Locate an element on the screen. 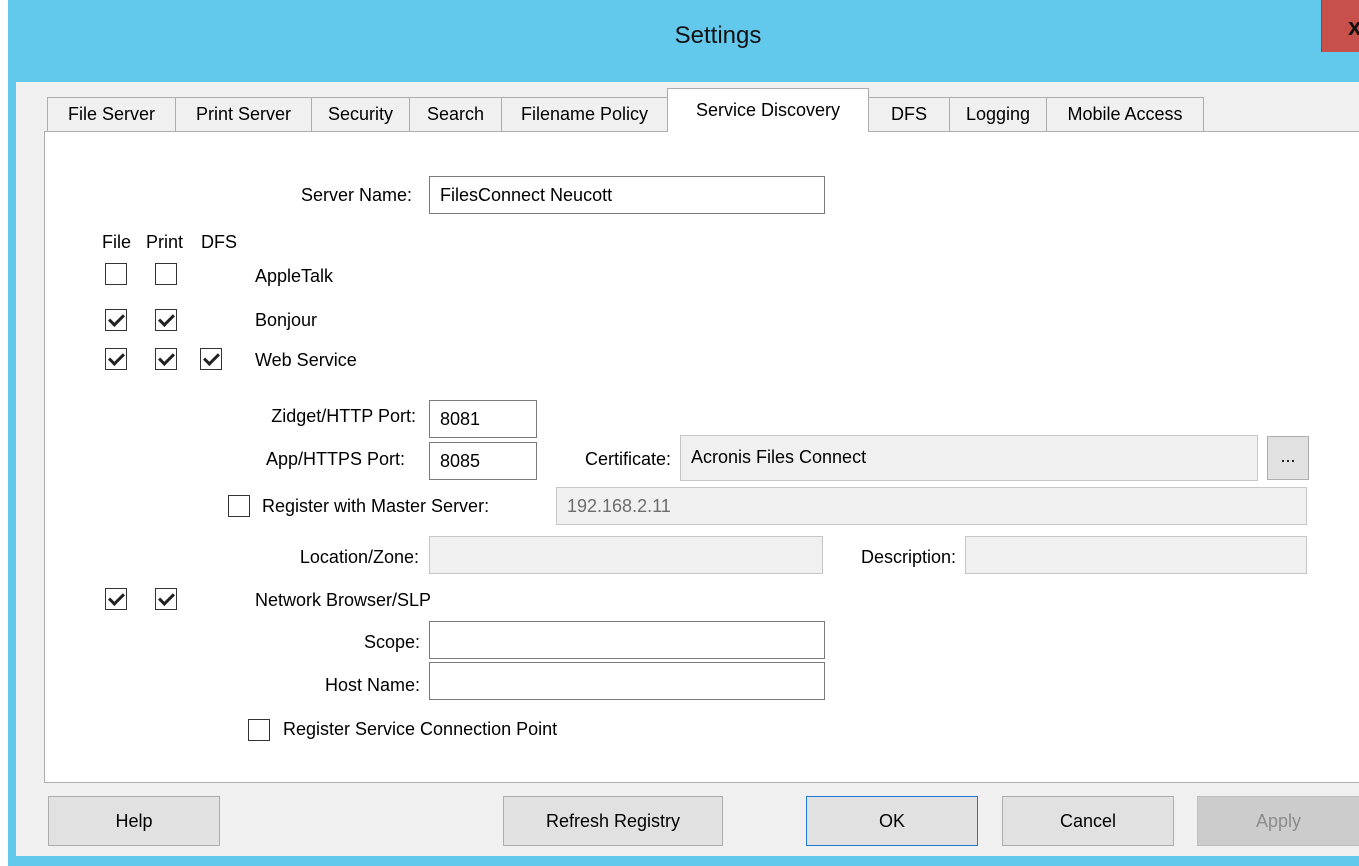  bonjour-print-checkbox is located at coordinates (166, 320).